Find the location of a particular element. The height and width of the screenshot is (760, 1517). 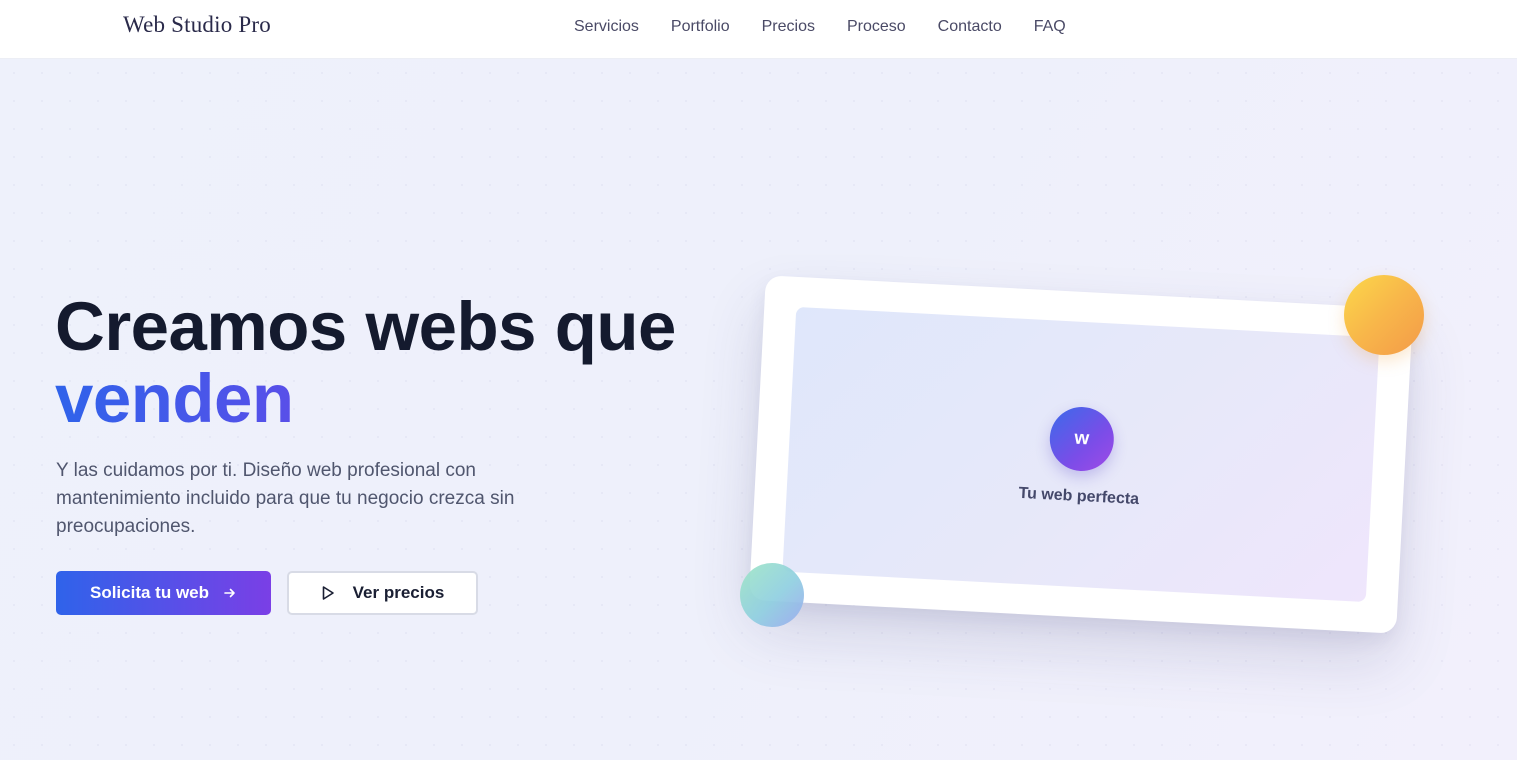

mockup-logo-badge: w is located at coordinates (1082, 439).